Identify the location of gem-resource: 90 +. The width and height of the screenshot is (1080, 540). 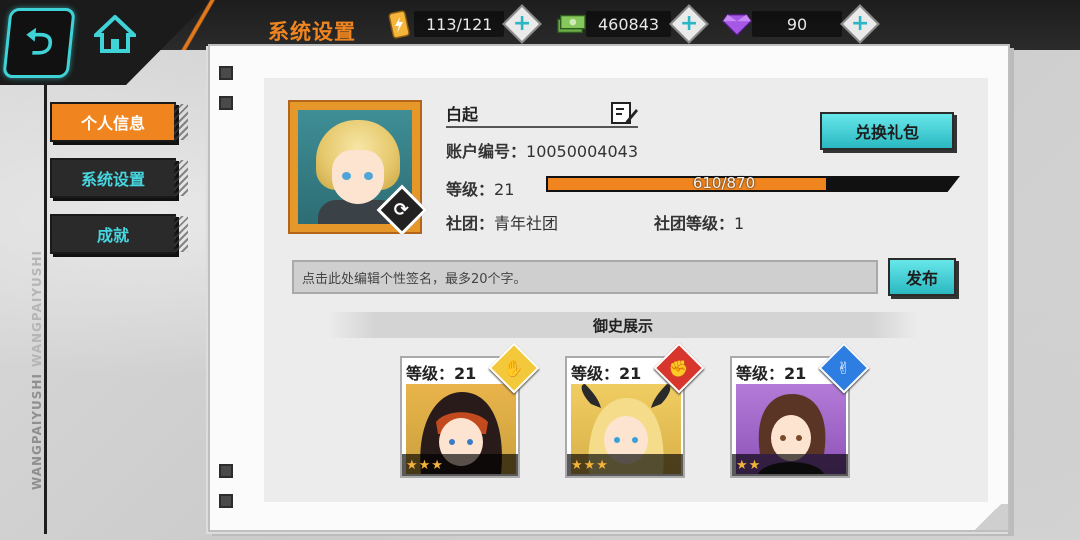
(801, 24).